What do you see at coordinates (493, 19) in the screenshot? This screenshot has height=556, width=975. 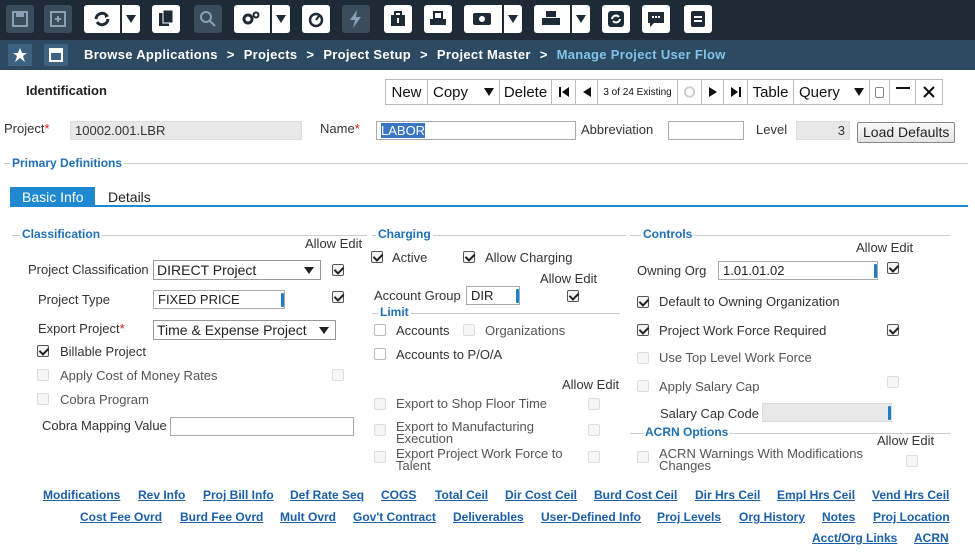 I see `view-button` at bounding box center [493, 19].